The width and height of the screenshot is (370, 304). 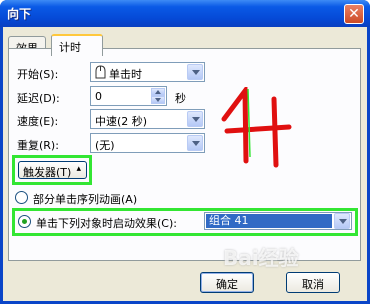 I want to click on close-button: ✕, so click(x=354, y=14).